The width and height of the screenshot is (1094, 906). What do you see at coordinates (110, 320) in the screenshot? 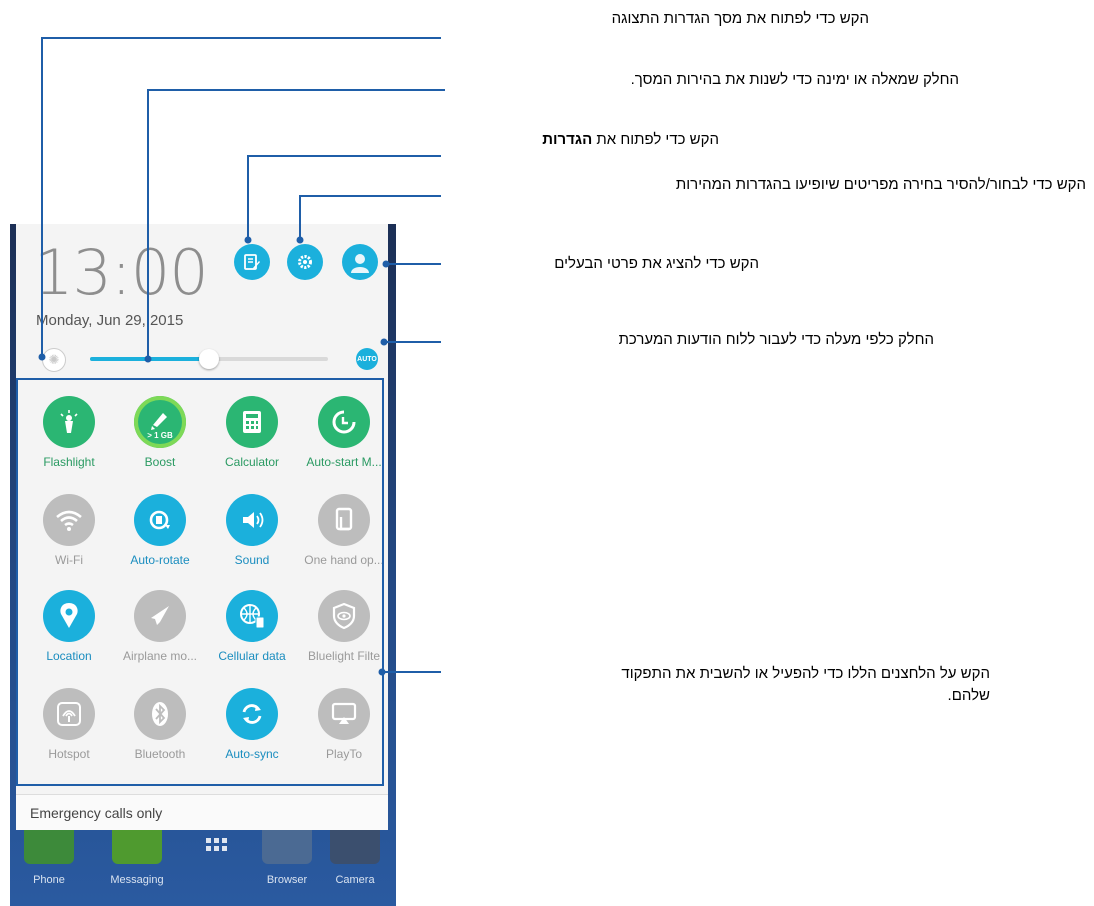
I see `date: Monday, Jun 29, 2015` at bounding box center [110, 320].